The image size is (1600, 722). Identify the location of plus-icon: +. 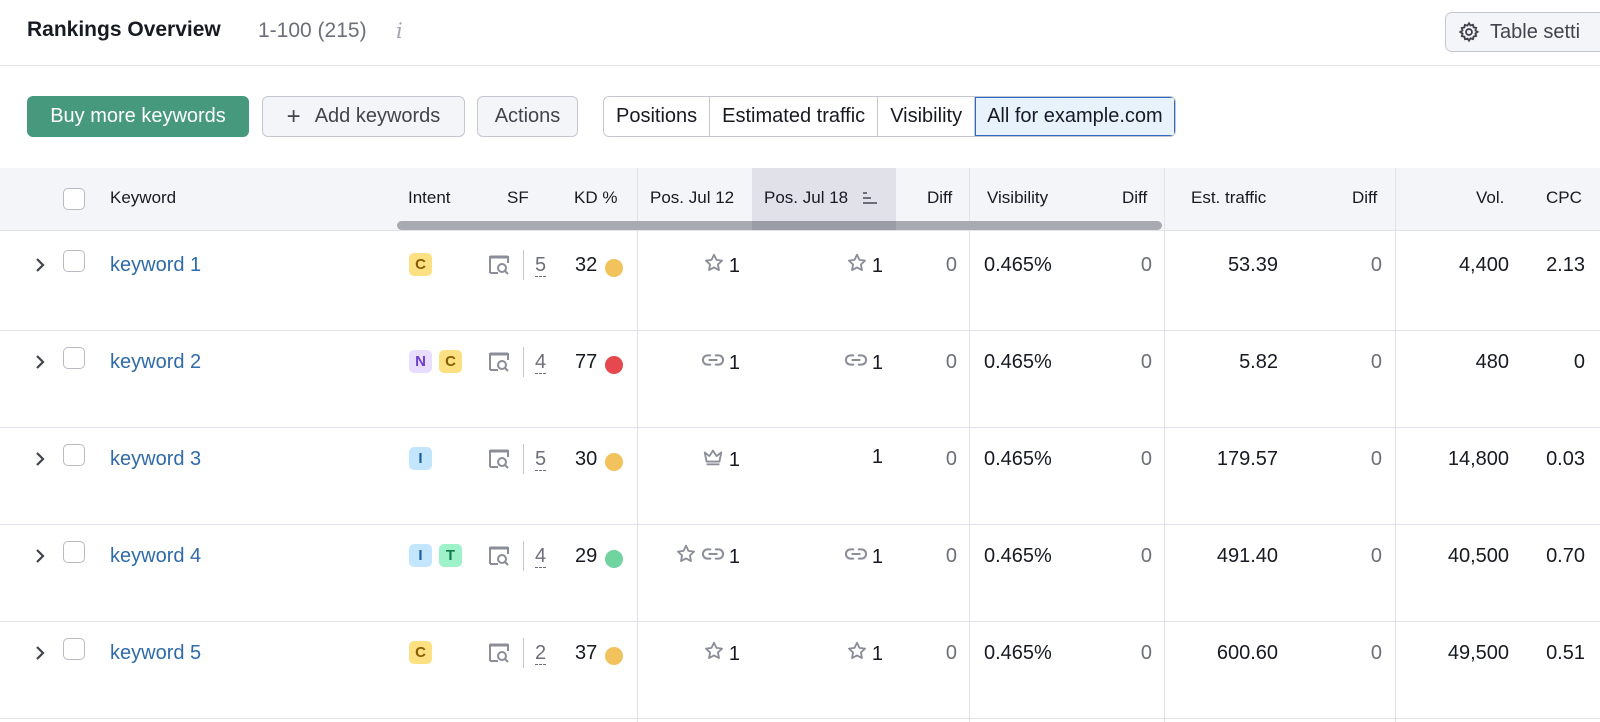
(293, 116).